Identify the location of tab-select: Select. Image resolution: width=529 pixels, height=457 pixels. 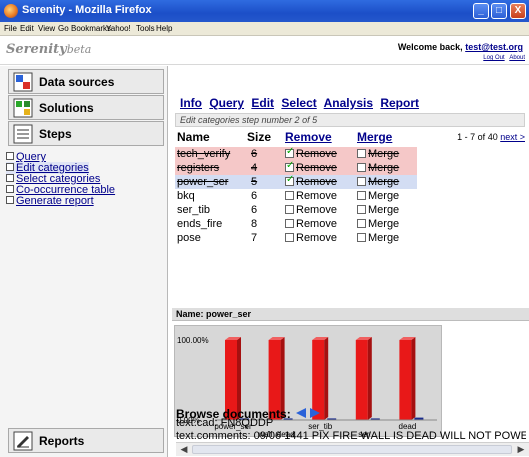
(298, 103).